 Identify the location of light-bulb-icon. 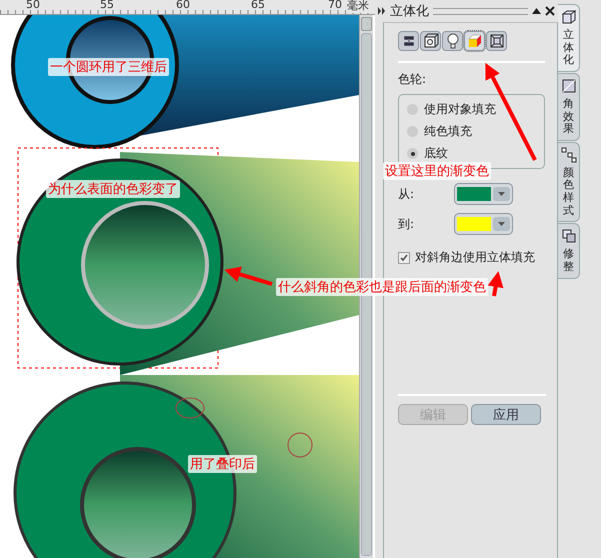
(452, 41).